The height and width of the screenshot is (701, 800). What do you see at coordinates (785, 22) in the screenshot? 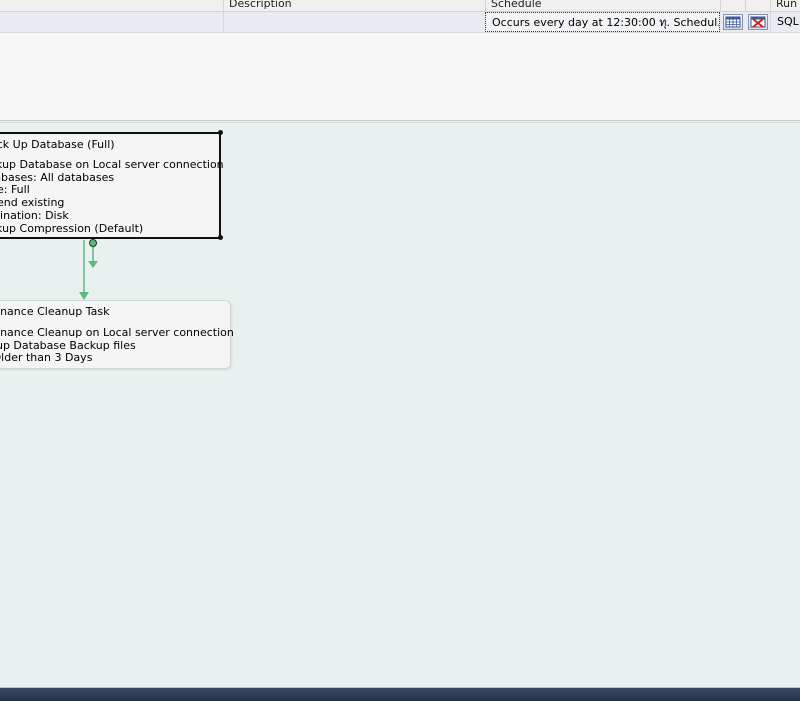
I see `subplan-run-as-cell: SQL` at bounding box center [785, 22].